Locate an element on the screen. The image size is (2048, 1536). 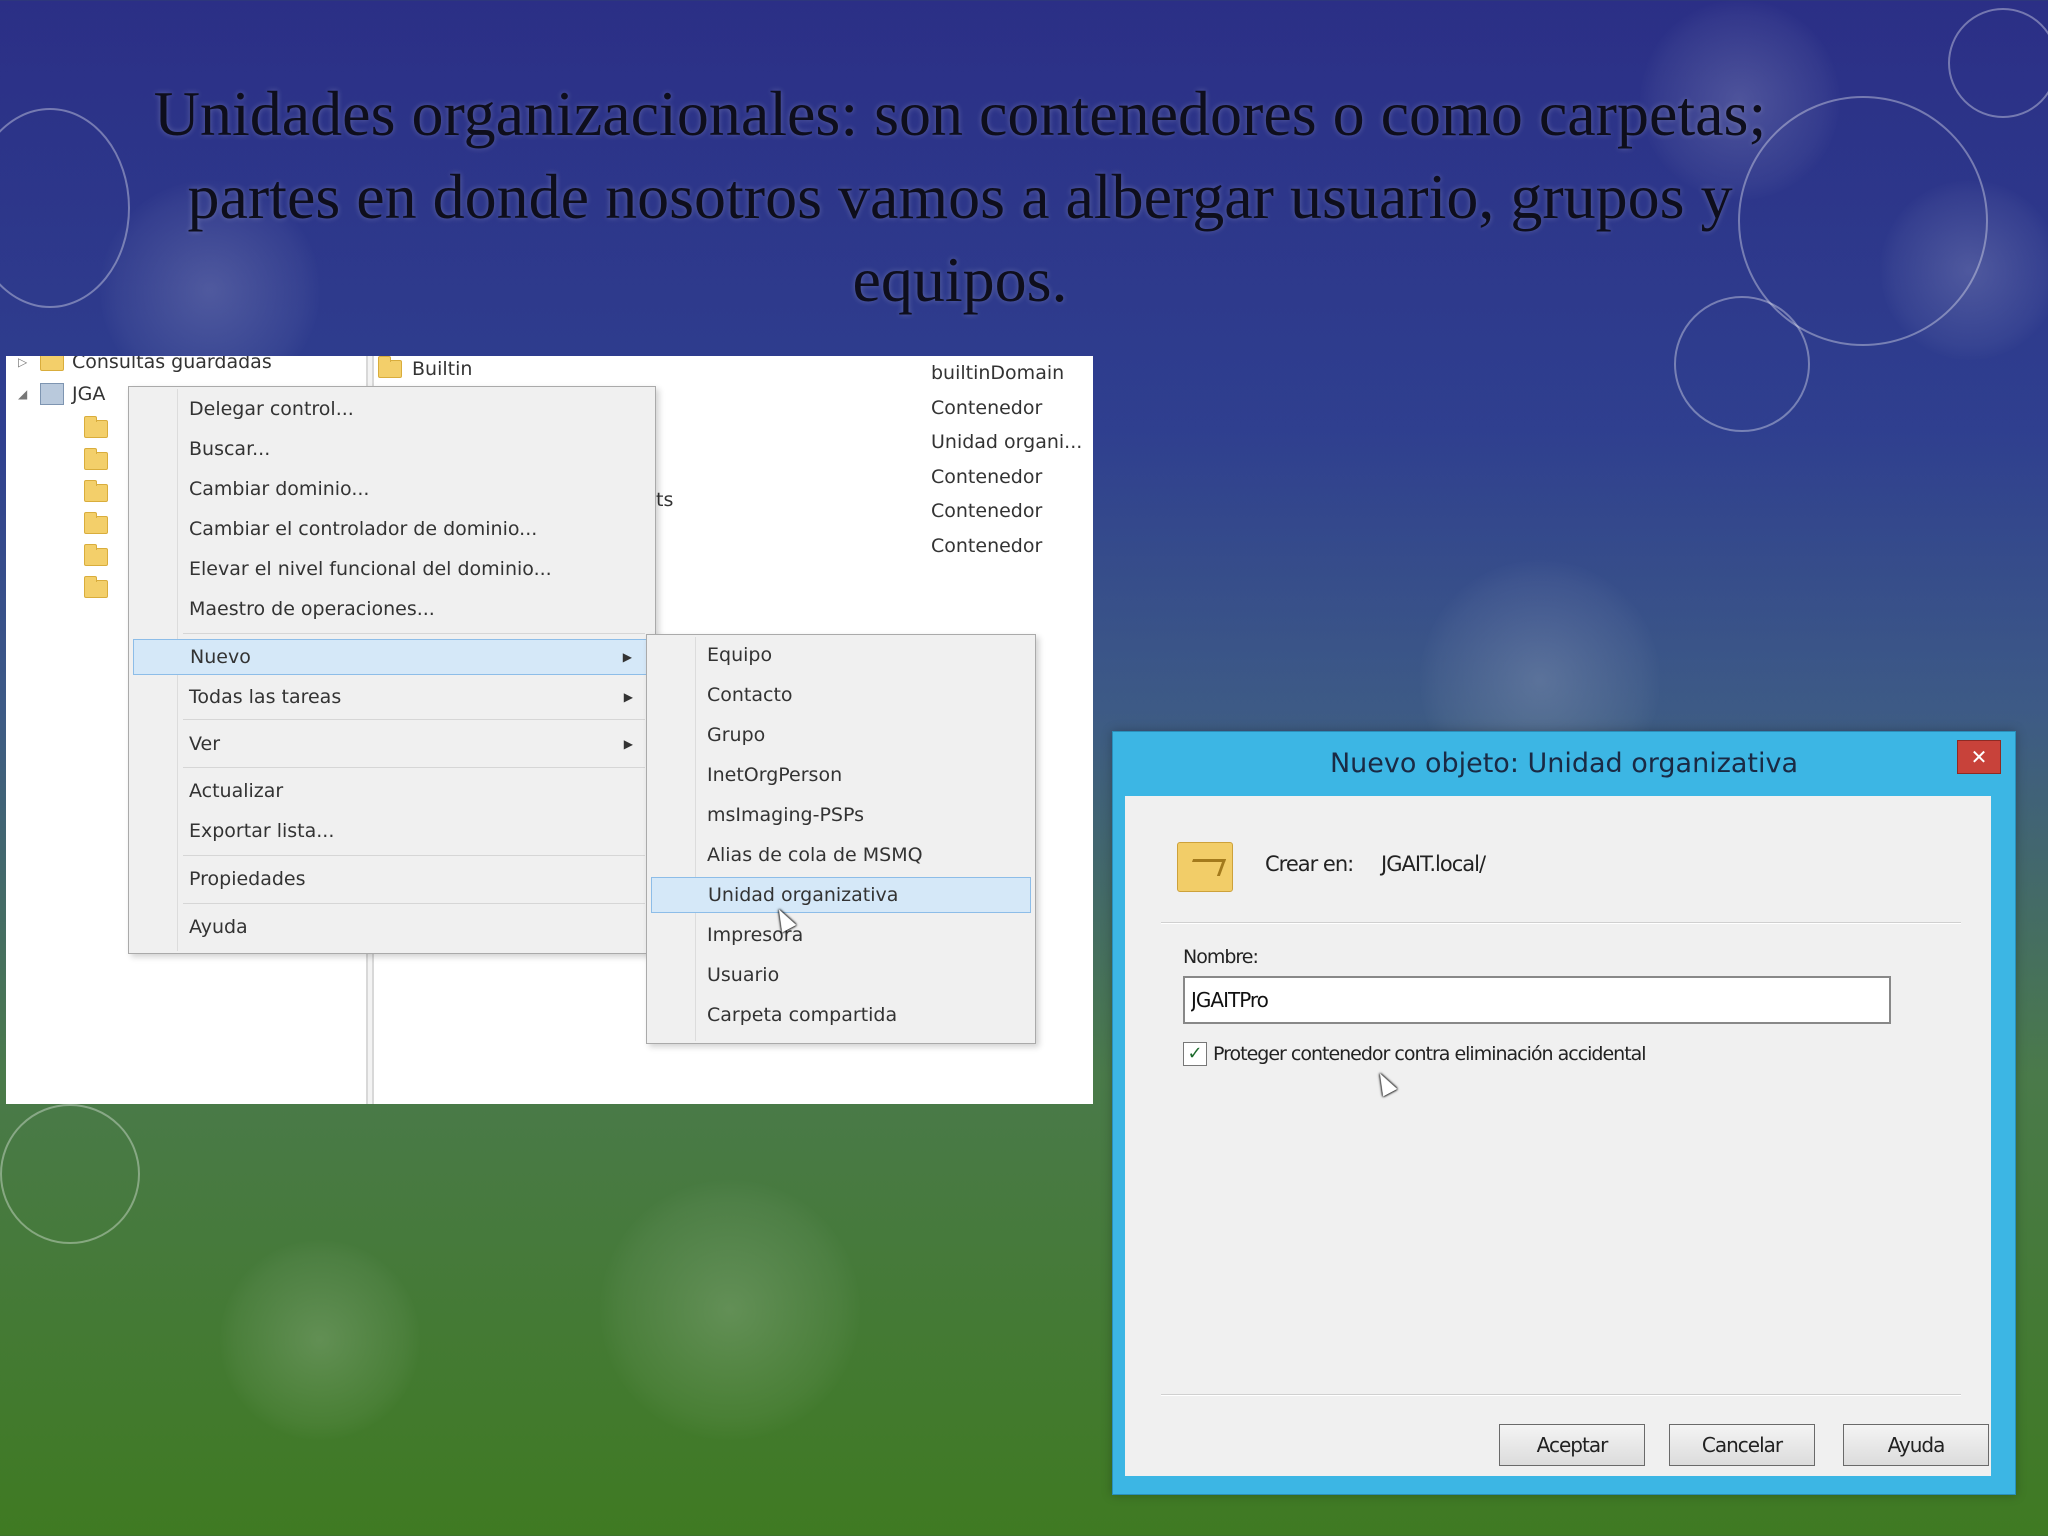
menu-item-propiedades: Propiedades is located at coordinates (390, 879).